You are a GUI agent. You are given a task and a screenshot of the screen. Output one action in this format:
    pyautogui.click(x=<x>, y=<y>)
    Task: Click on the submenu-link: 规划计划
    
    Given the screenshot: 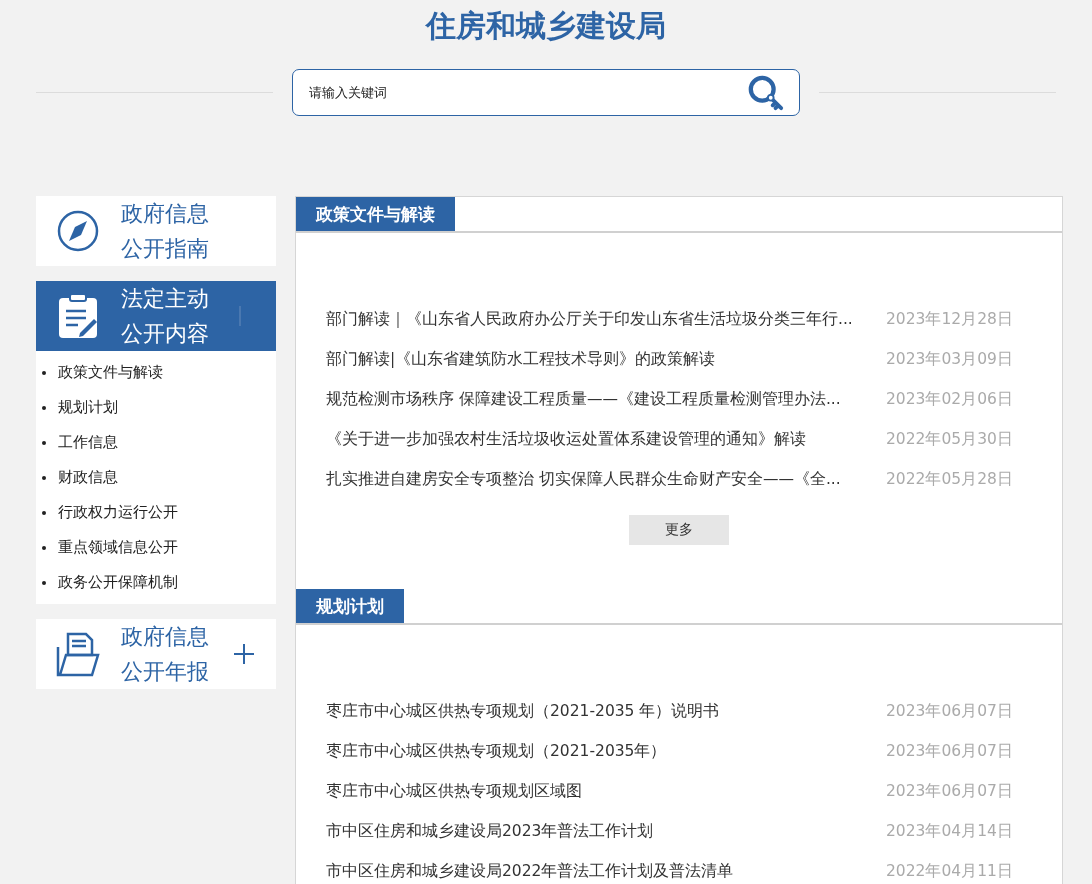 What is the action you would take?
    pyautogui.click(x=156, y=407)
    